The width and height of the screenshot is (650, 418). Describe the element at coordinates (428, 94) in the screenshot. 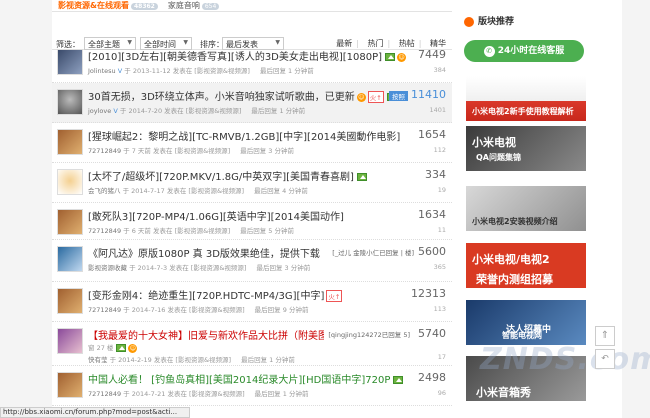

I see `reply-count: 11410` at that location.